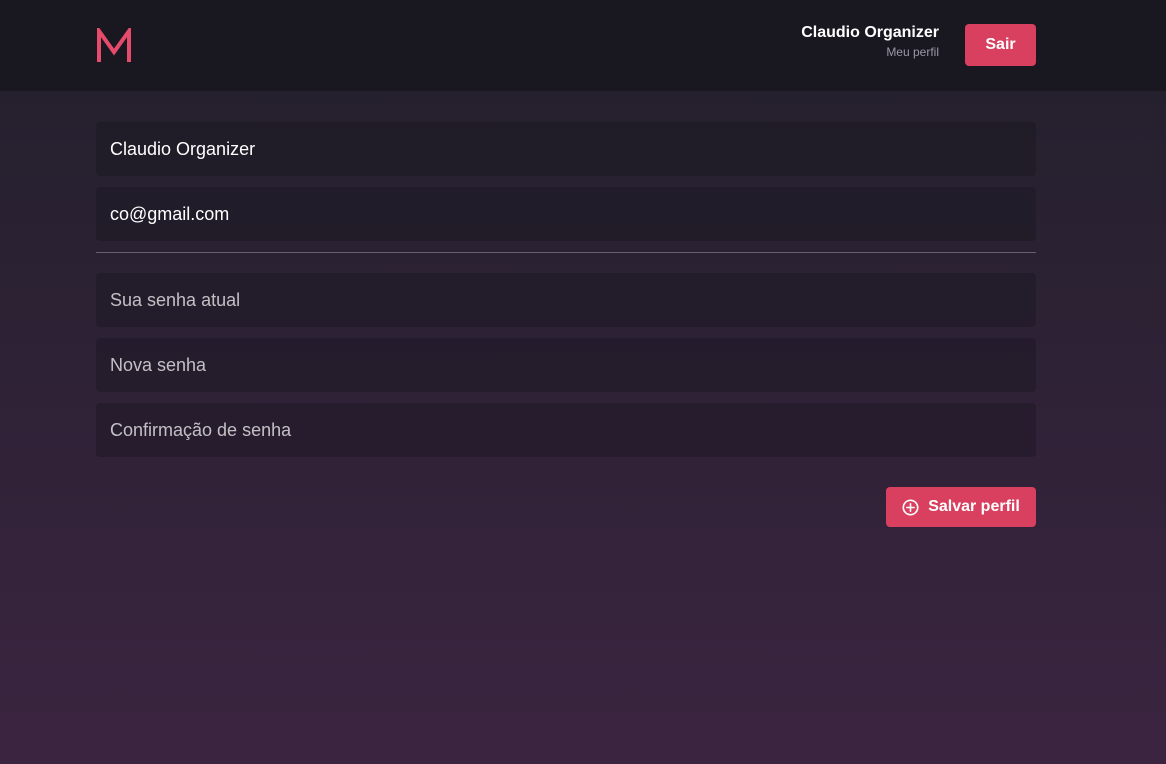  I want to click on new-password-field, so click(566, 365).